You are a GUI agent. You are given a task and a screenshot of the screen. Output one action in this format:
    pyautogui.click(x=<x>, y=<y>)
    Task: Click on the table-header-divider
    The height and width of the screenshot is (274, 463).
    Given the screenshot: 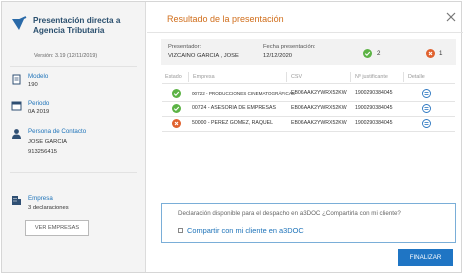 What is the action you would take?
    pyautogui.click(x=308, y=83)
    